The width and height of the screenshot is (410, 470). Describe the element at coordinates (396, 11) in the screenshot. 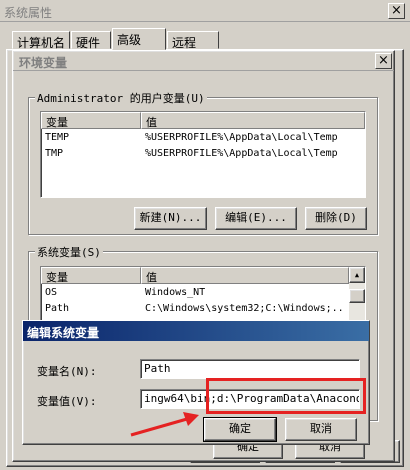

I see `window-close-icon: ×` at that location.